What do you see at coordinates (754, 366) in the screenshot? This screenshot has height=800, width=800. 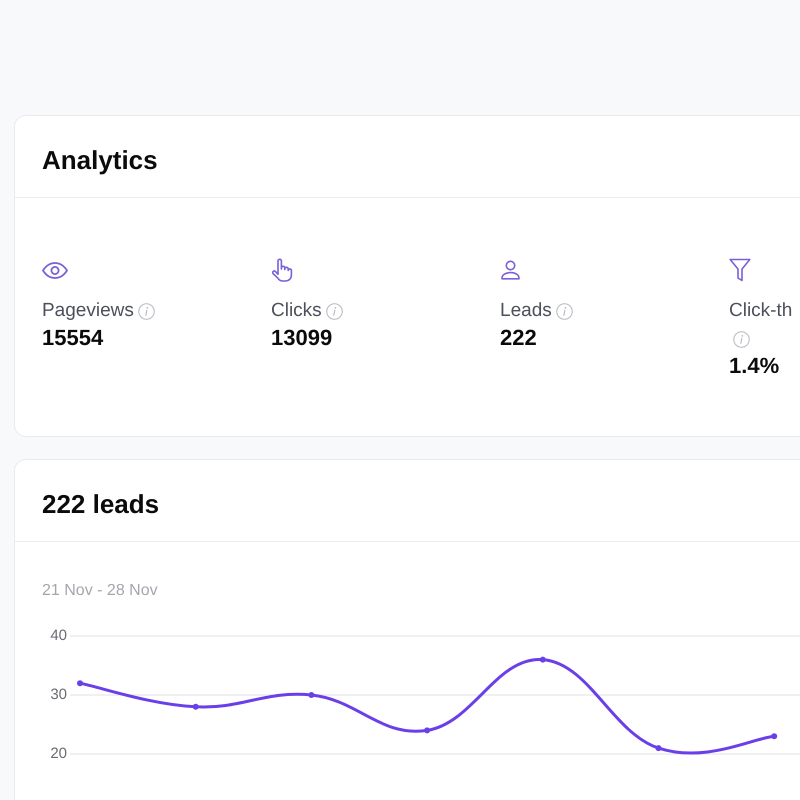 I see `stat-value: 1.4%` at bounding box center [754, 366].